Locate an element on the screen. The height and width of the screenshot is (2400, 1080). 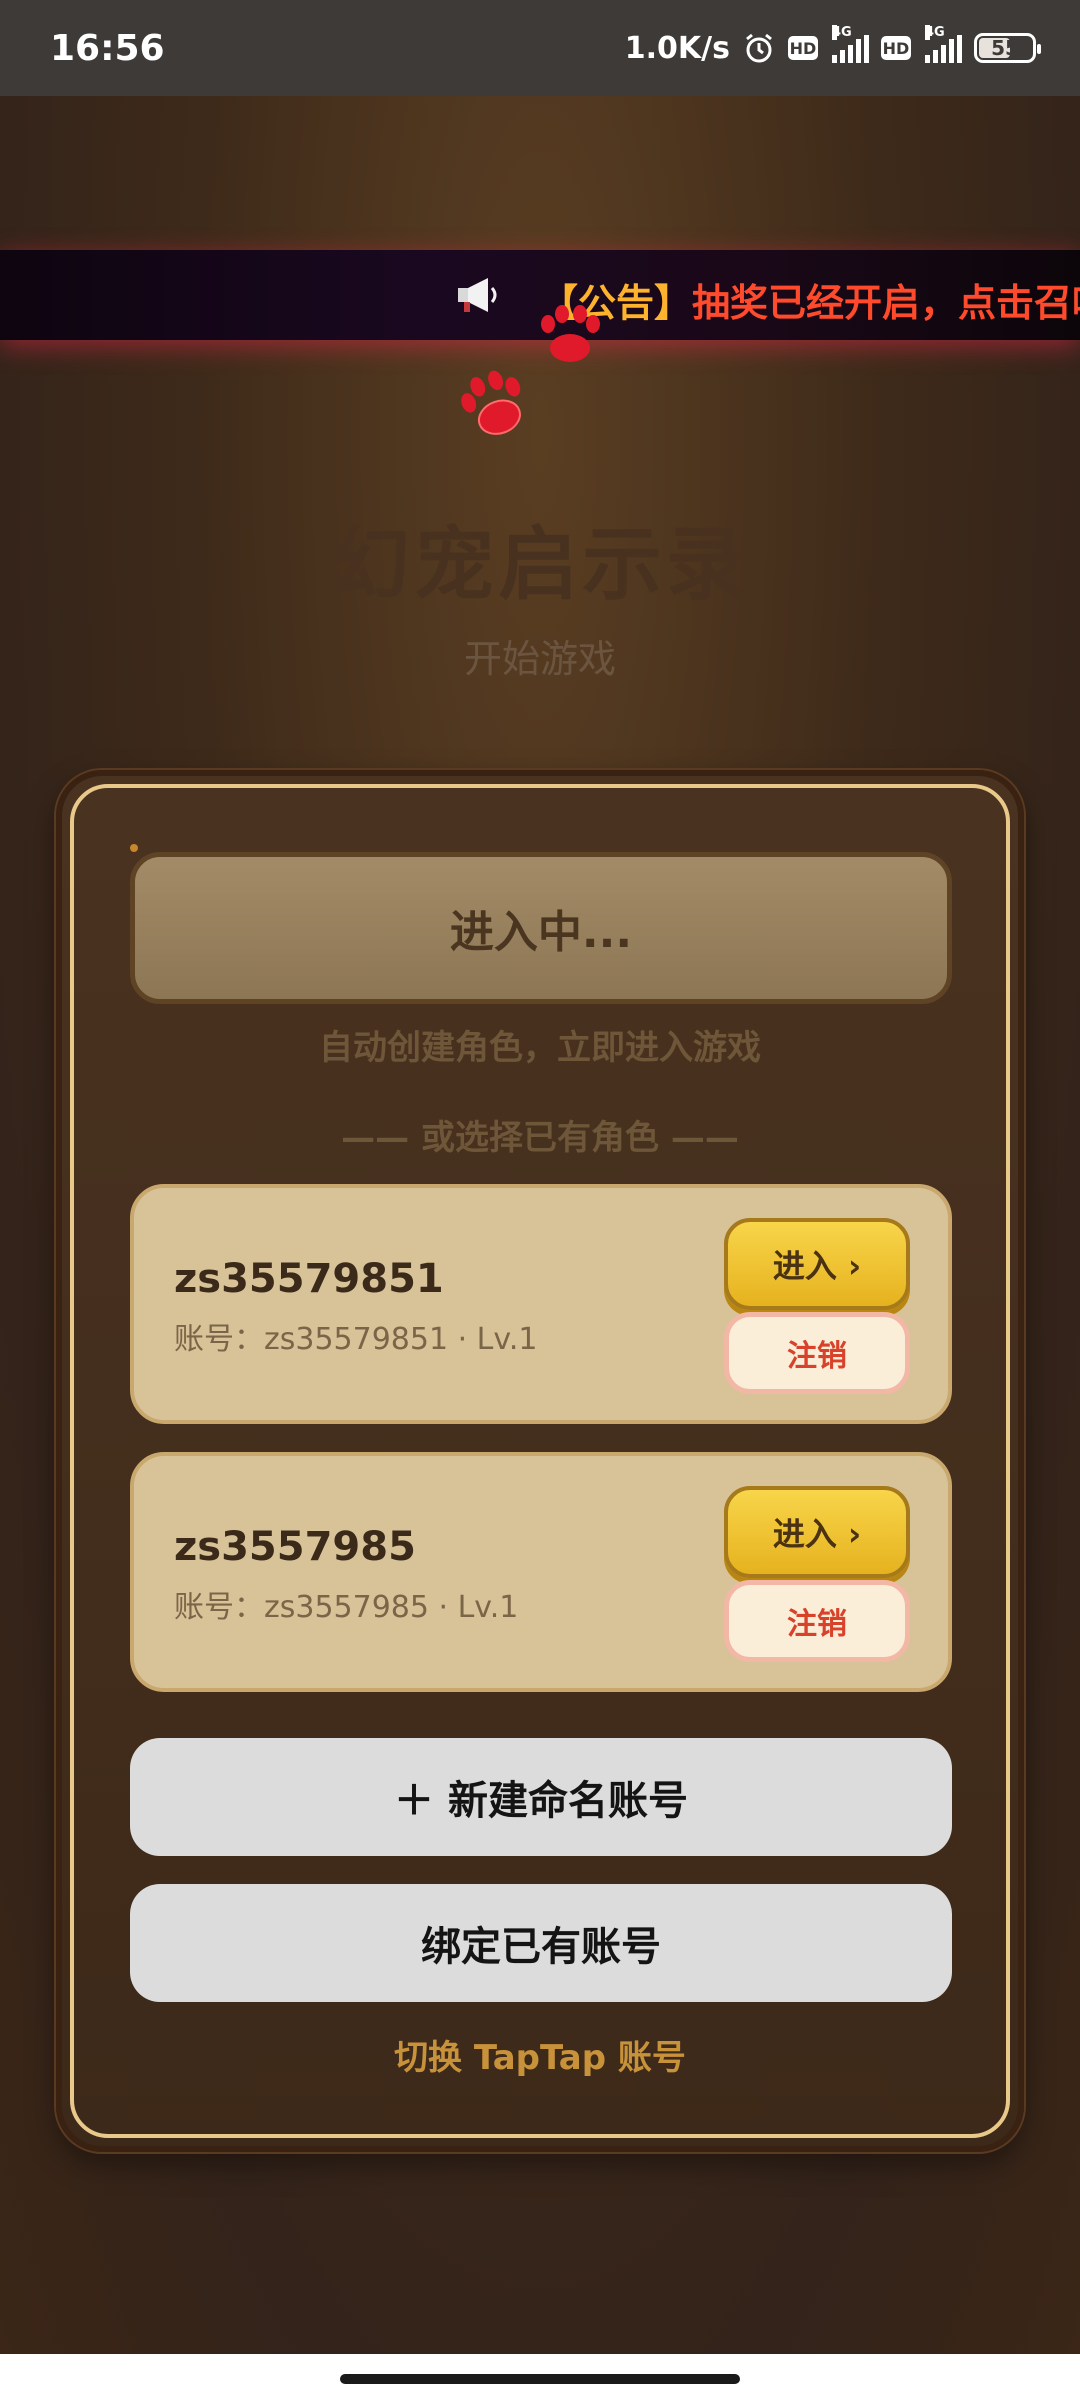
role-name: zs3557985 is located at coordinates (295, 1547).